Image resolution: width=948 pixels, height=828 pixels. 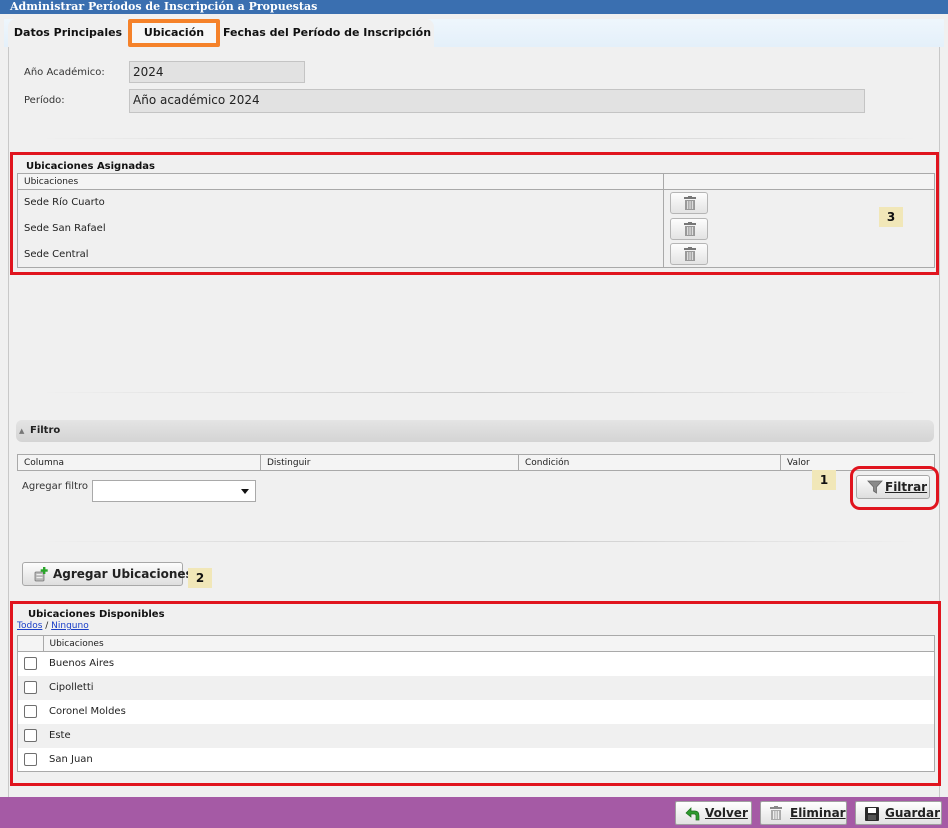 What do you see at coordinates (68, 33) in the screenshot?
I see `tab-datos-principales: Datos Principales` at bounding box center [68, 33].